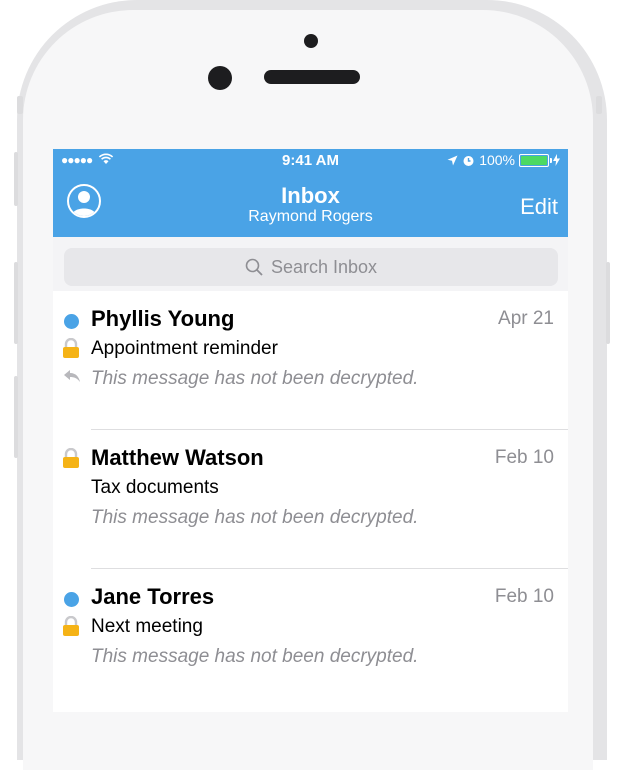 Image resolution: width=618 pixels, height=770 pixels. Describe the element at coordinates (20, 105) in the screenshot. I see `phone-edge-left` at that location.